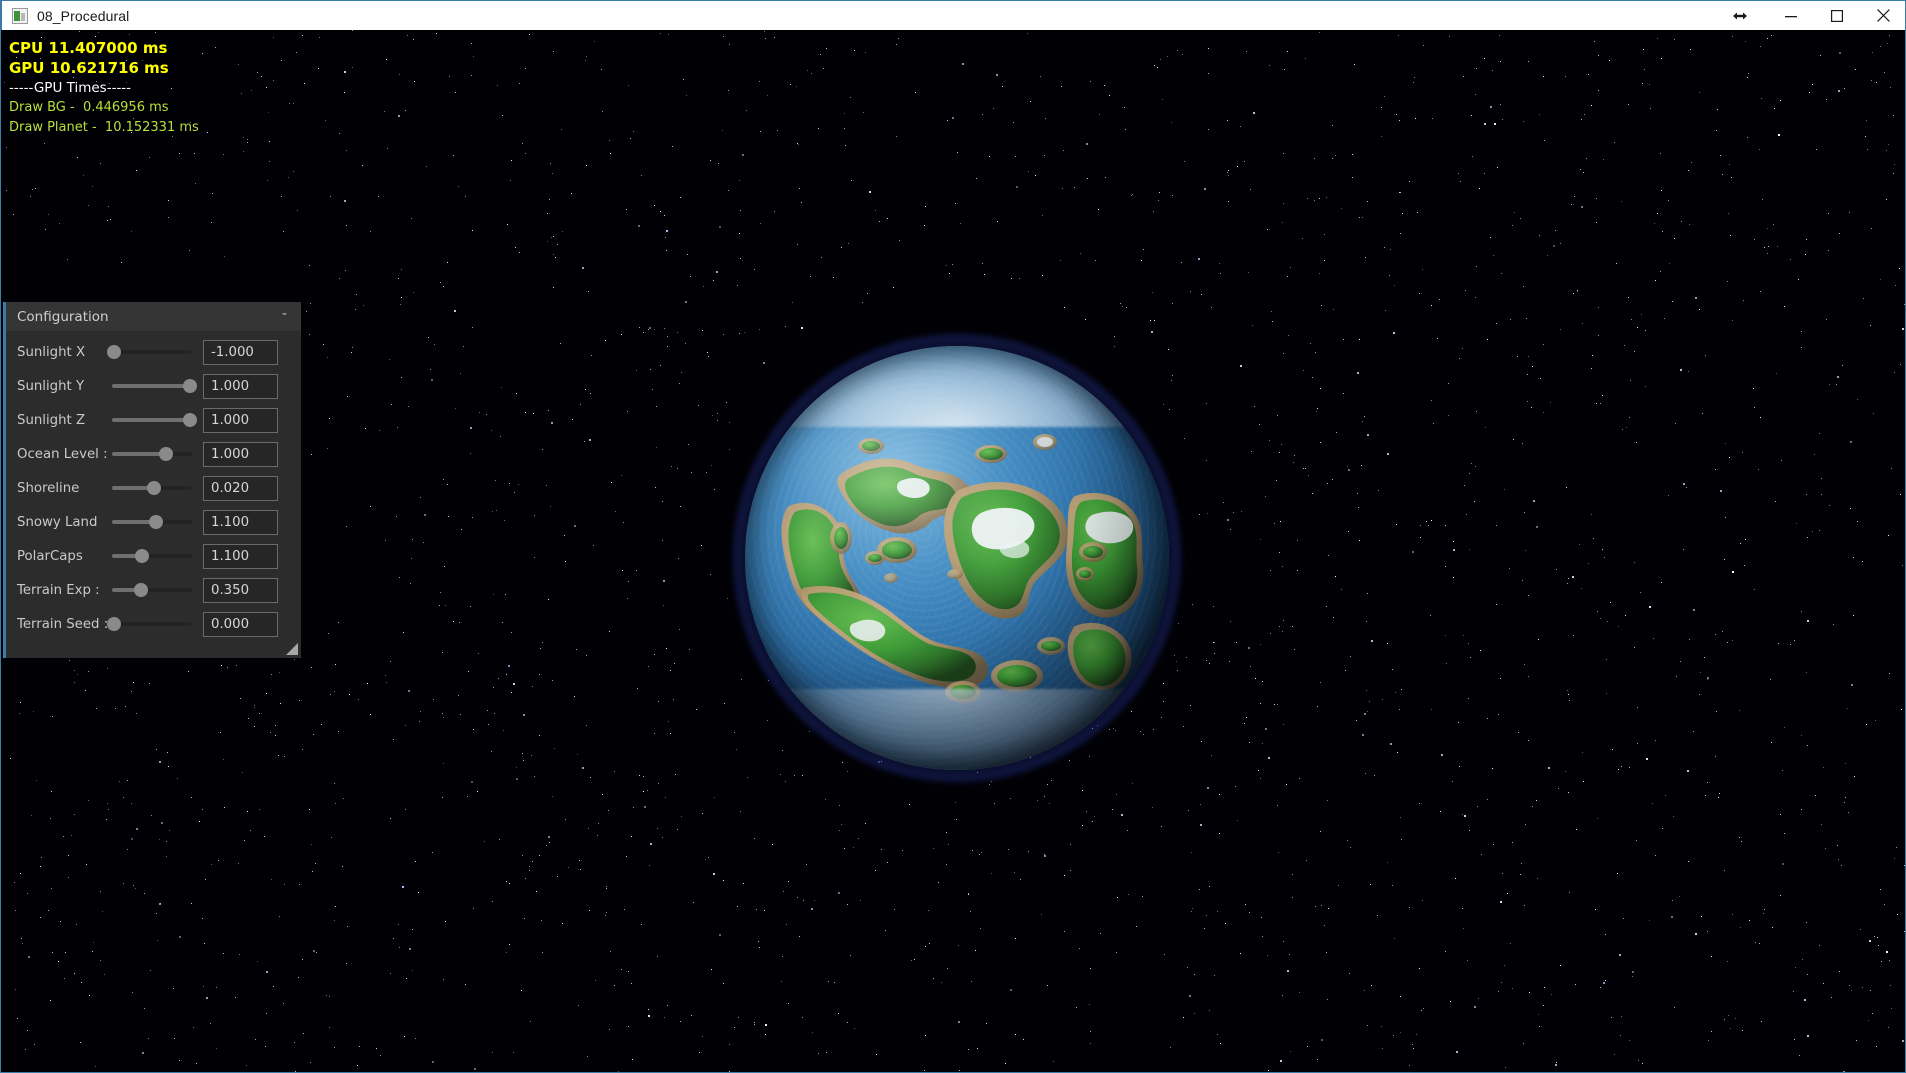 This screenshot has width=1906, height=1073. Describe the element at coordinates (153, 317) in the screenshot. I see `configuration-panel-header: Configuration -` at that location.